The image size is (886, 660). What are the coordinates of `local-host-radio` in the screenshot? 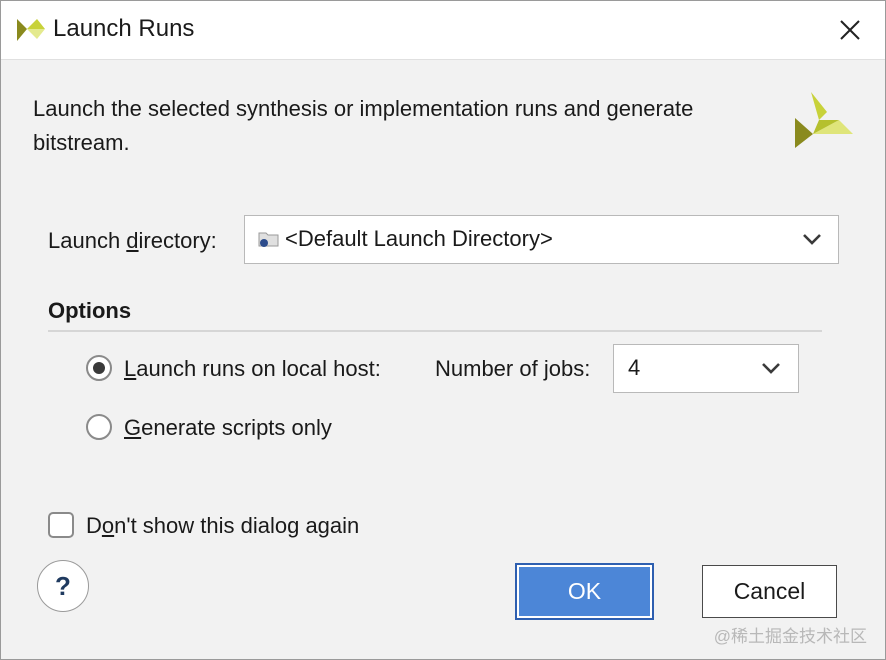 It's located at (99, 368).